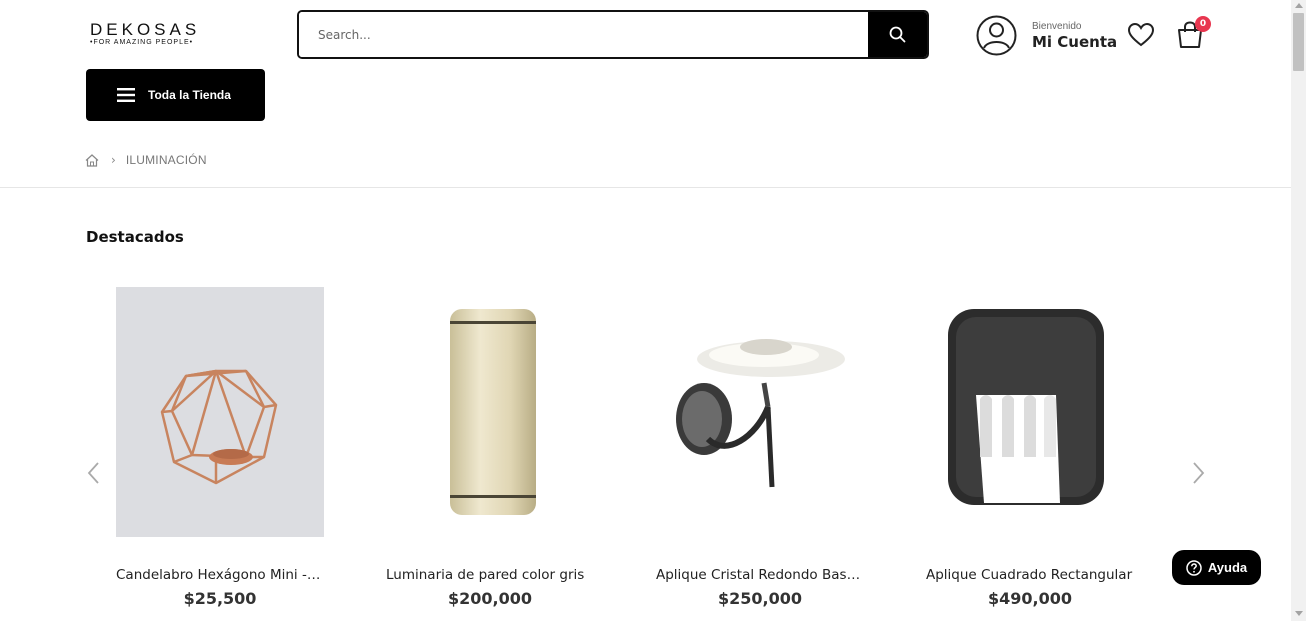 The image size is (1306, 621). I want to click on cylinder-wall-lamp, so click(490, 412).